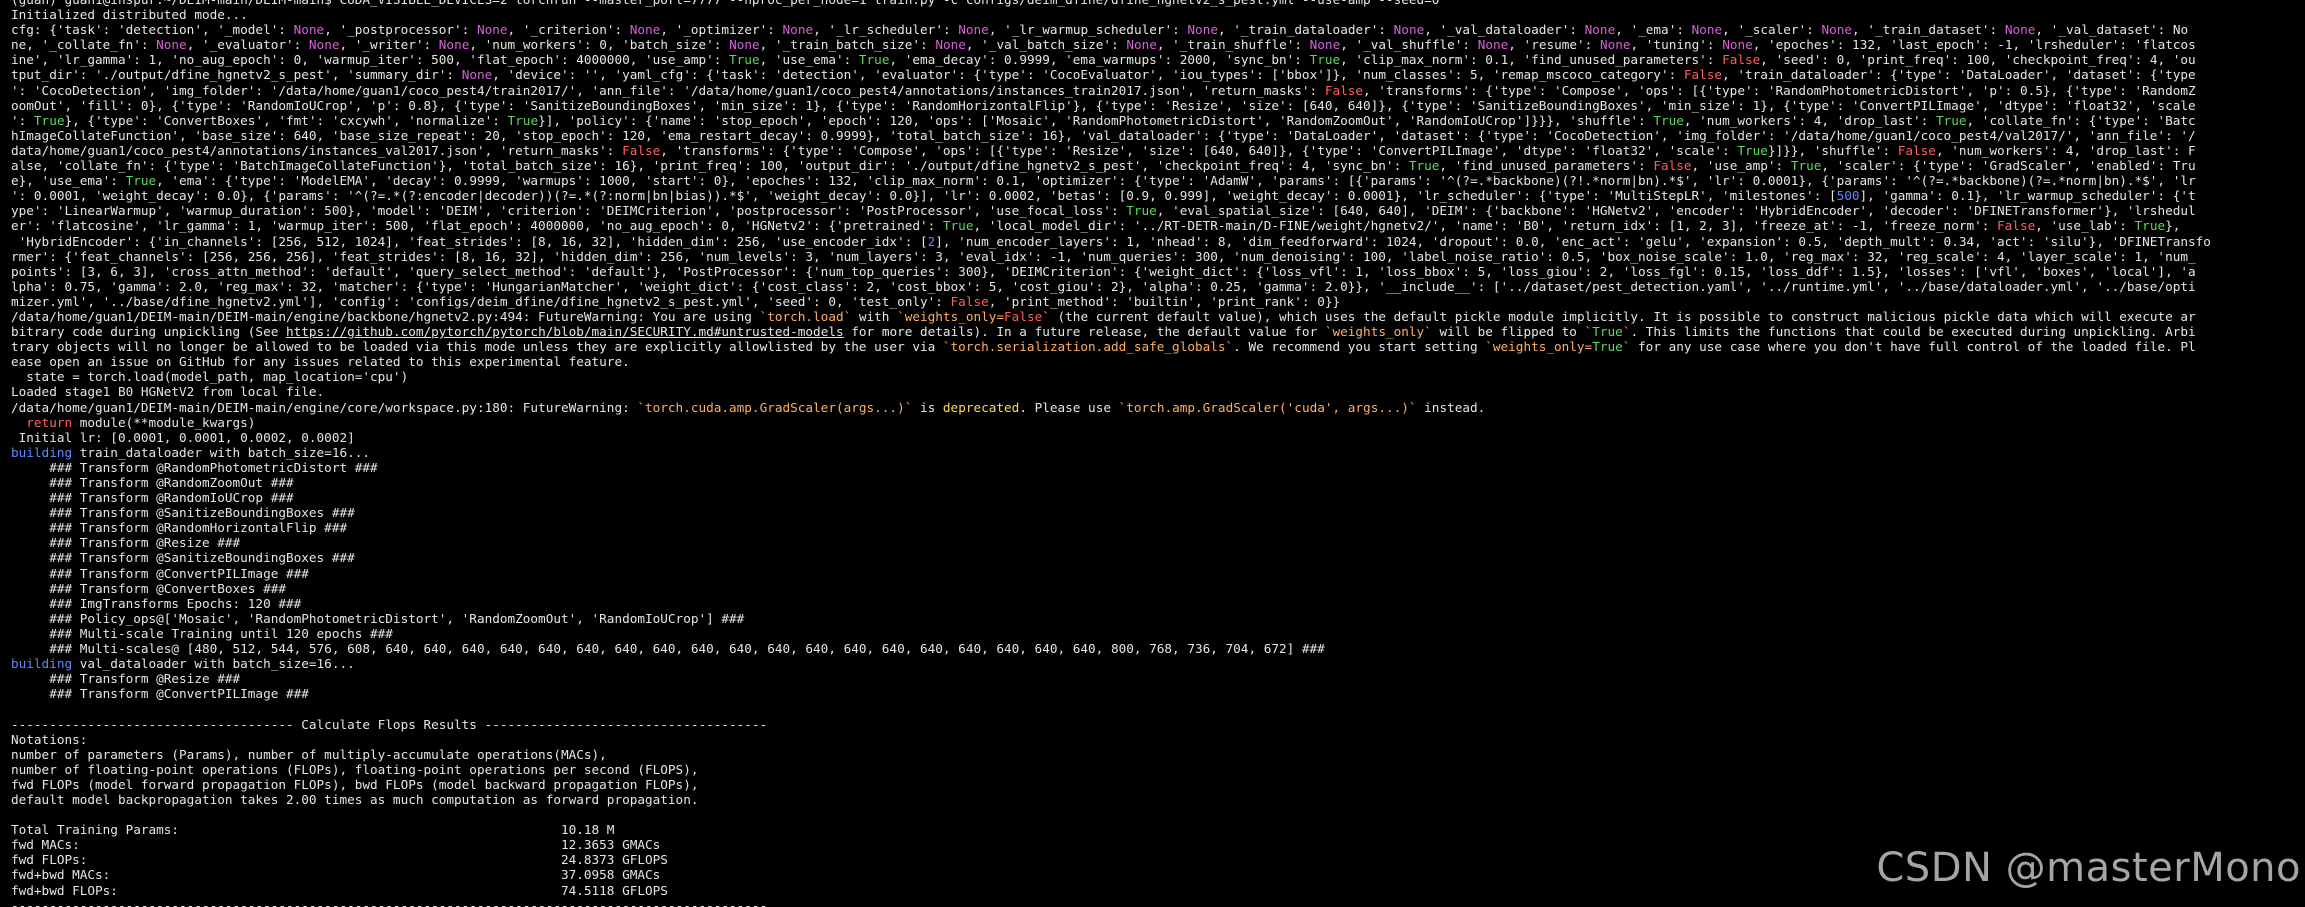  I want to click on terminal-line: return module(**module_kwargs), so click(141, 422).